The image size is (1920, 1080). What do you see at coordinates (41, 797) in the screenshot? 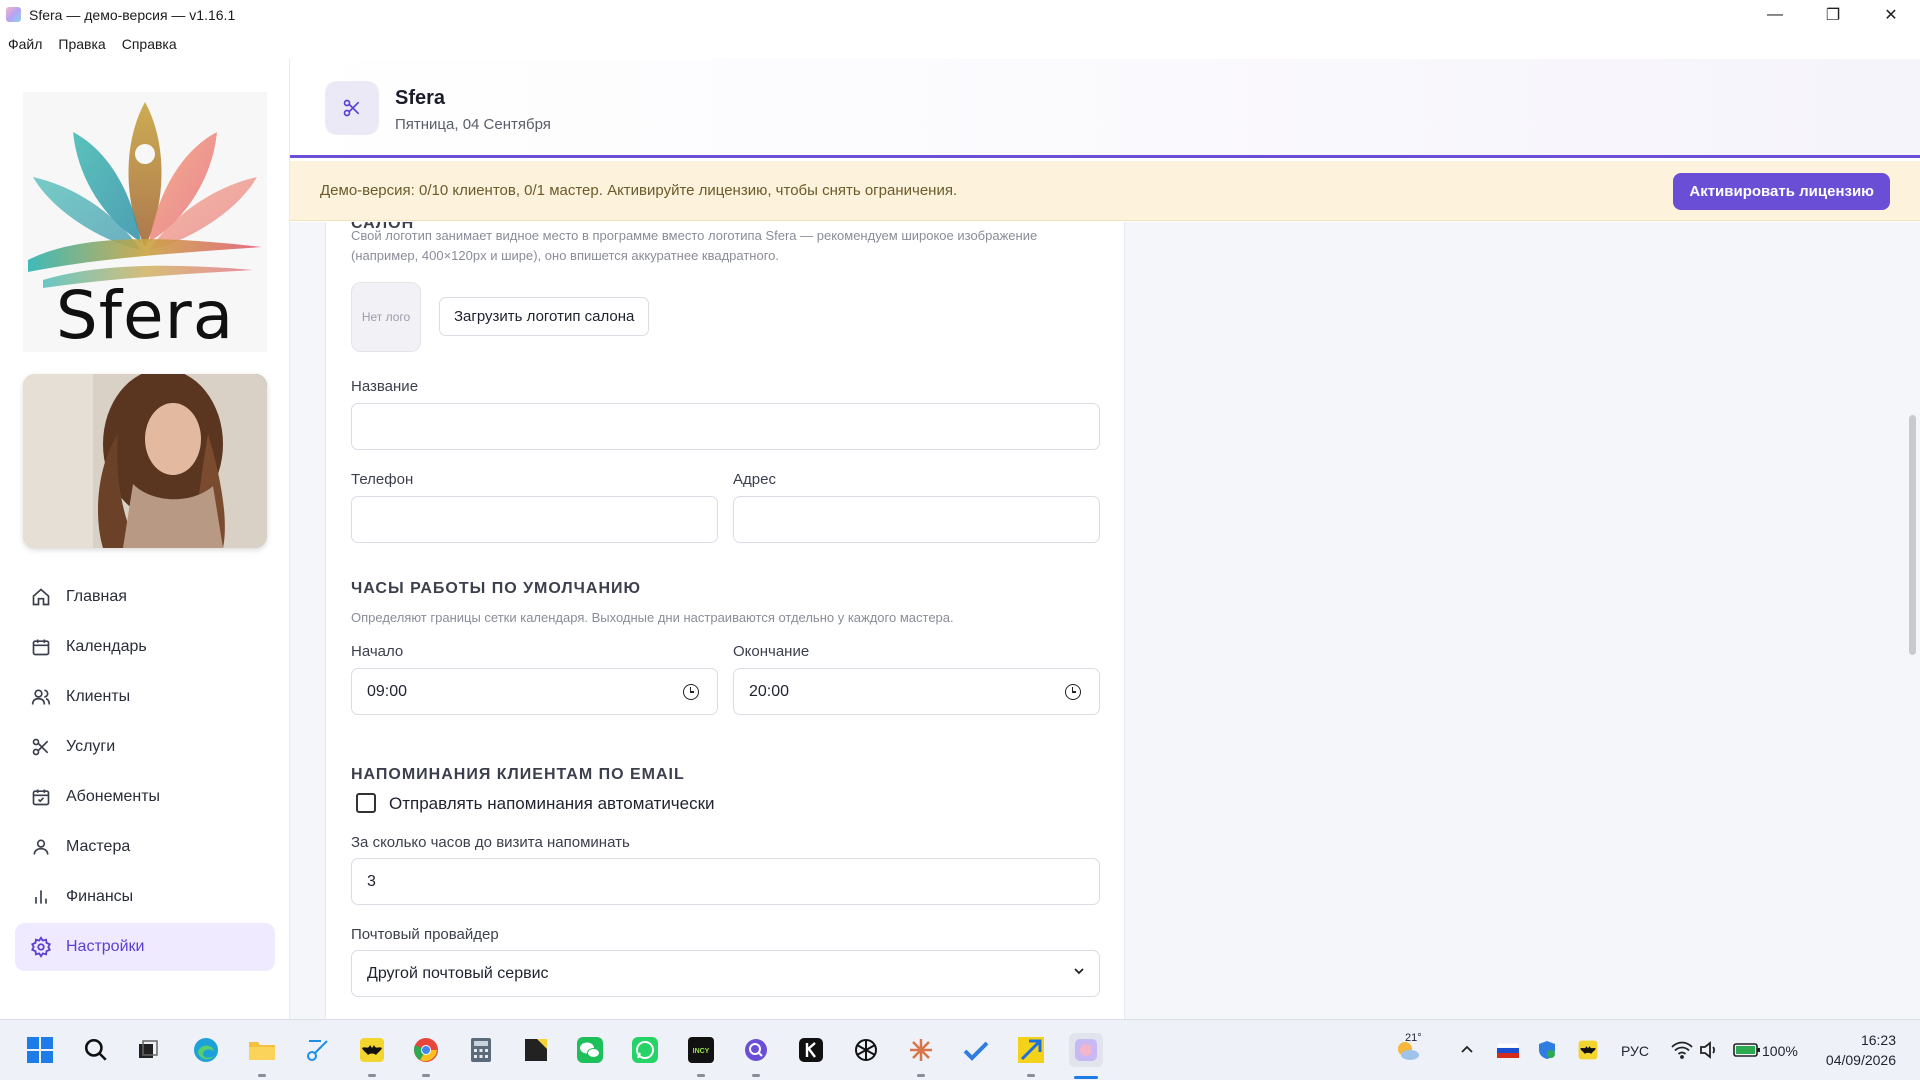
I see `calendar-check-icon` at bounding box center [41, 797].